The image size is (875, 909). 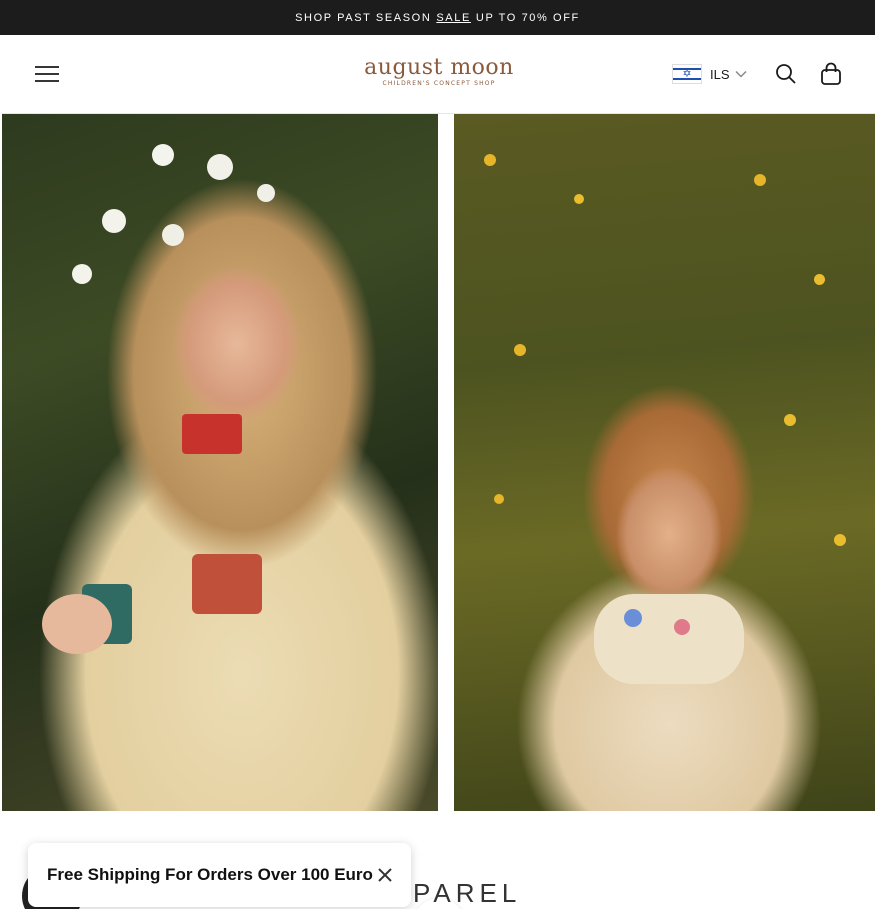 What do you see at coordinates (439, 83) in the screenshot?
I see `logo-tagline: CHILDREN'S CONCEPT SHOP` at bounding box center [439, 83].